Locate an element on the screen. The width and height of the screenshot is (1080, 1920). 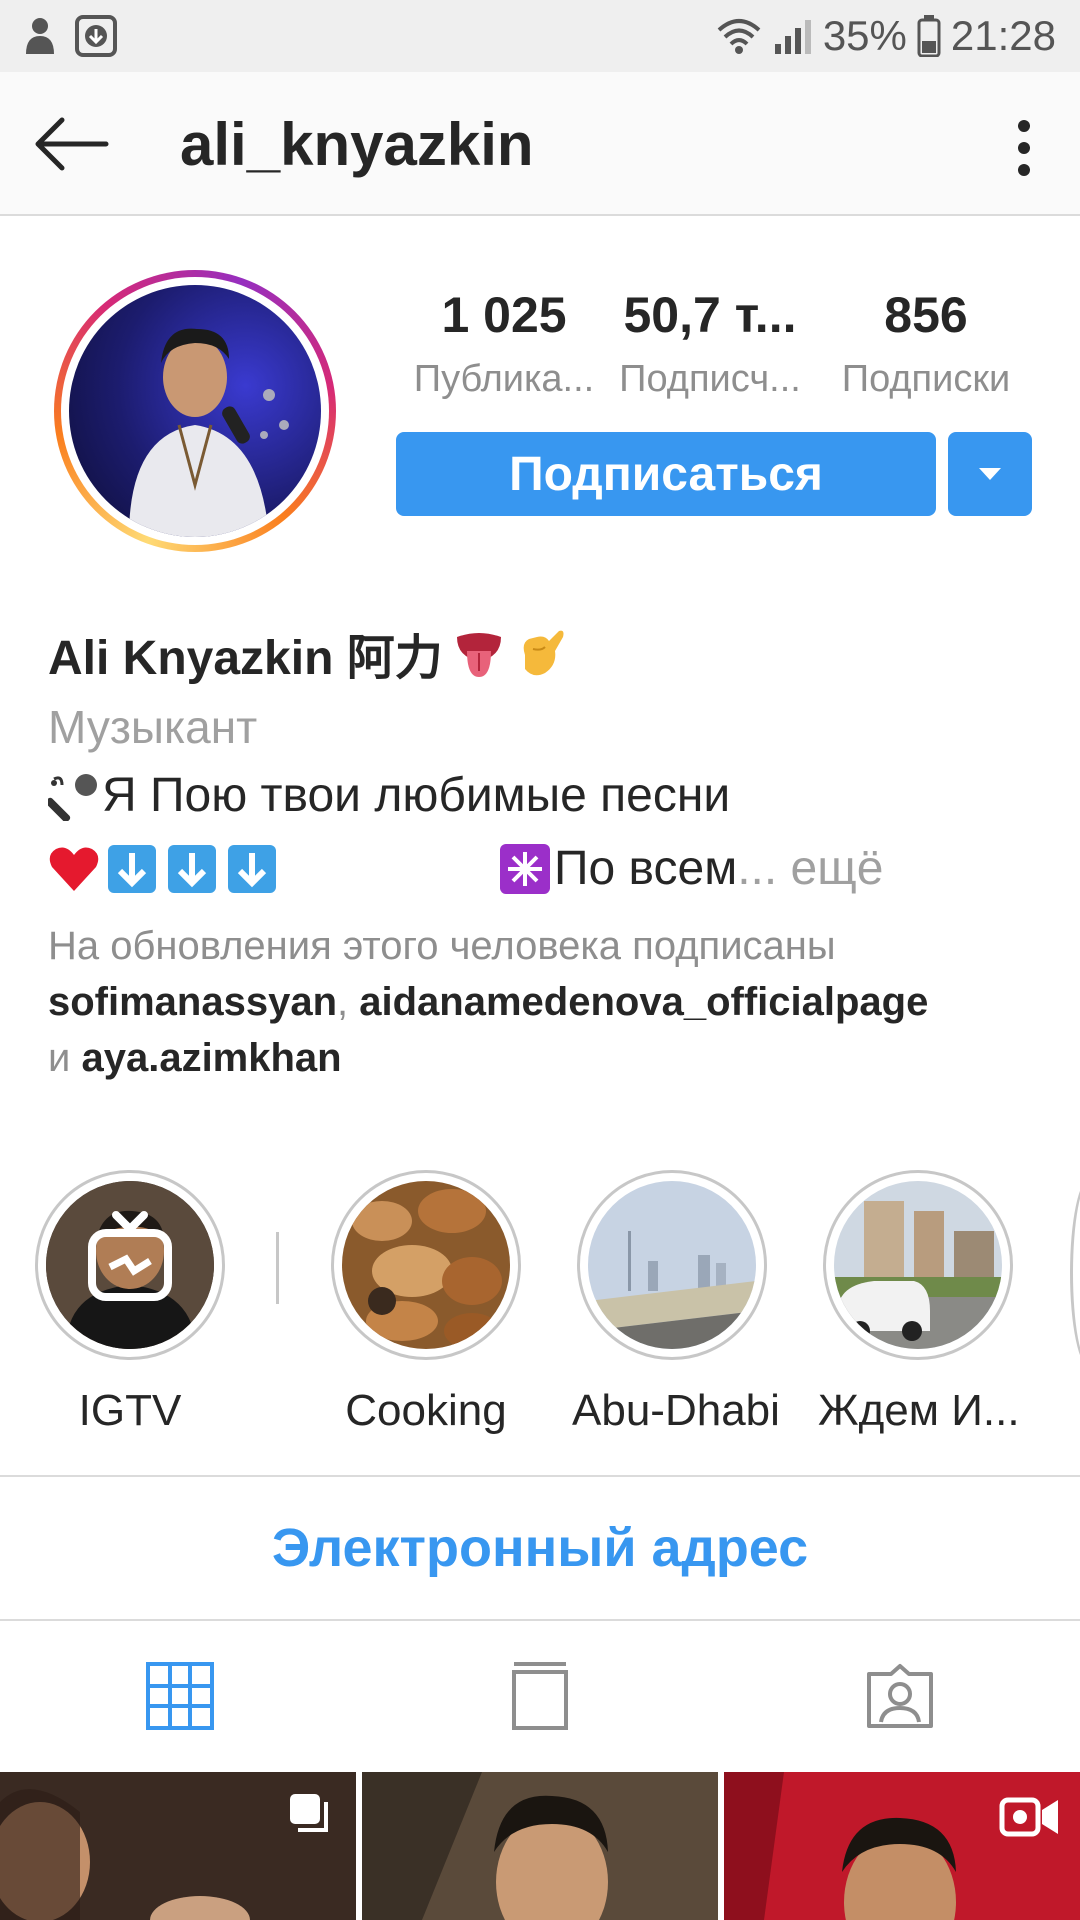
more-vert-icon is located at coordinates (1024, 148).